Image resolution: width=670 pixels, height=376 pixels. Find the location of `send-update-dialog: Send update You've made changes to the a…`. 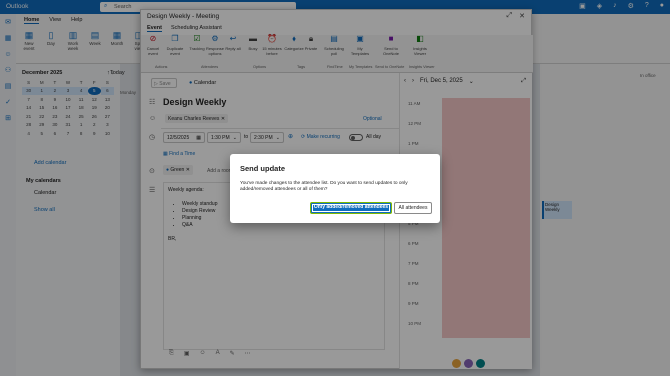

send-update-dialog: Send update You've made changes to the a… is located at coordinates (335, 188).